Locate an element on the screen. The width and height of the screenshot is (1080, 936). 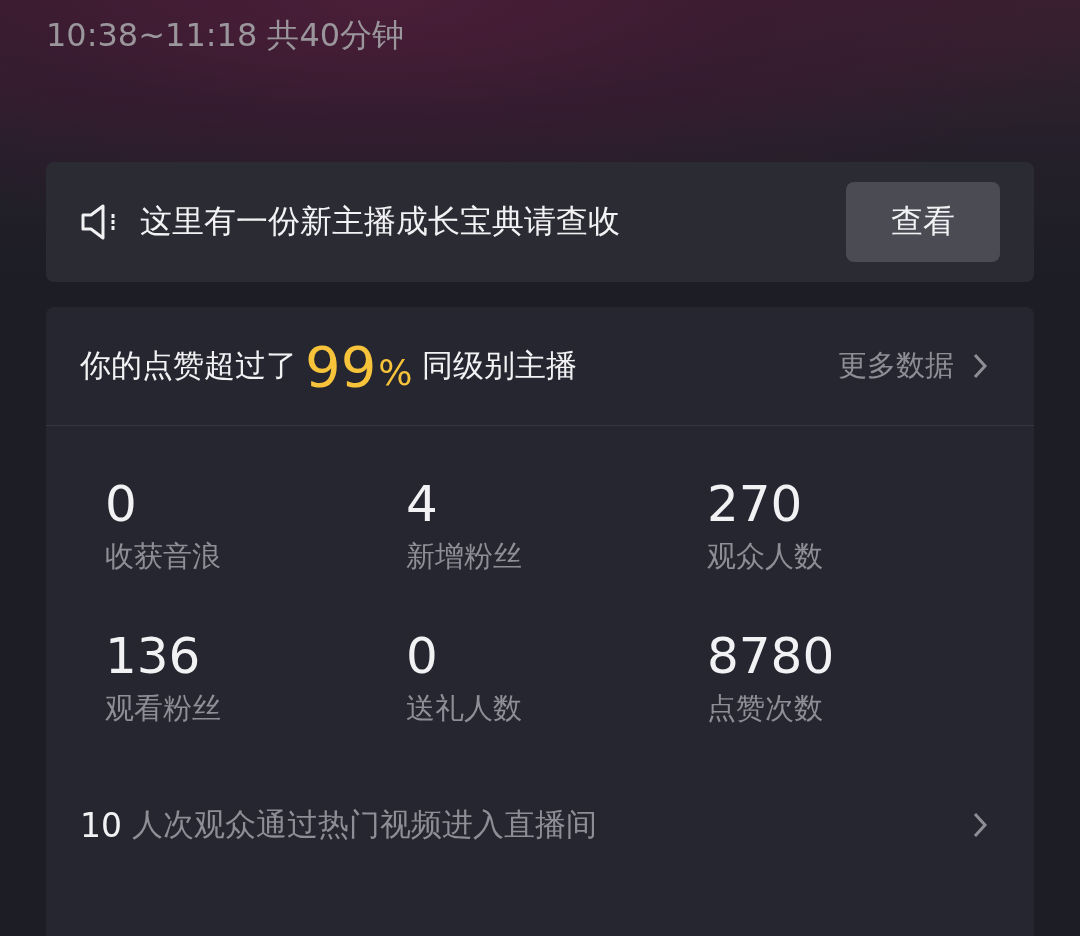
stat-label: 送礼人数 is located at coordinates (464, 708).